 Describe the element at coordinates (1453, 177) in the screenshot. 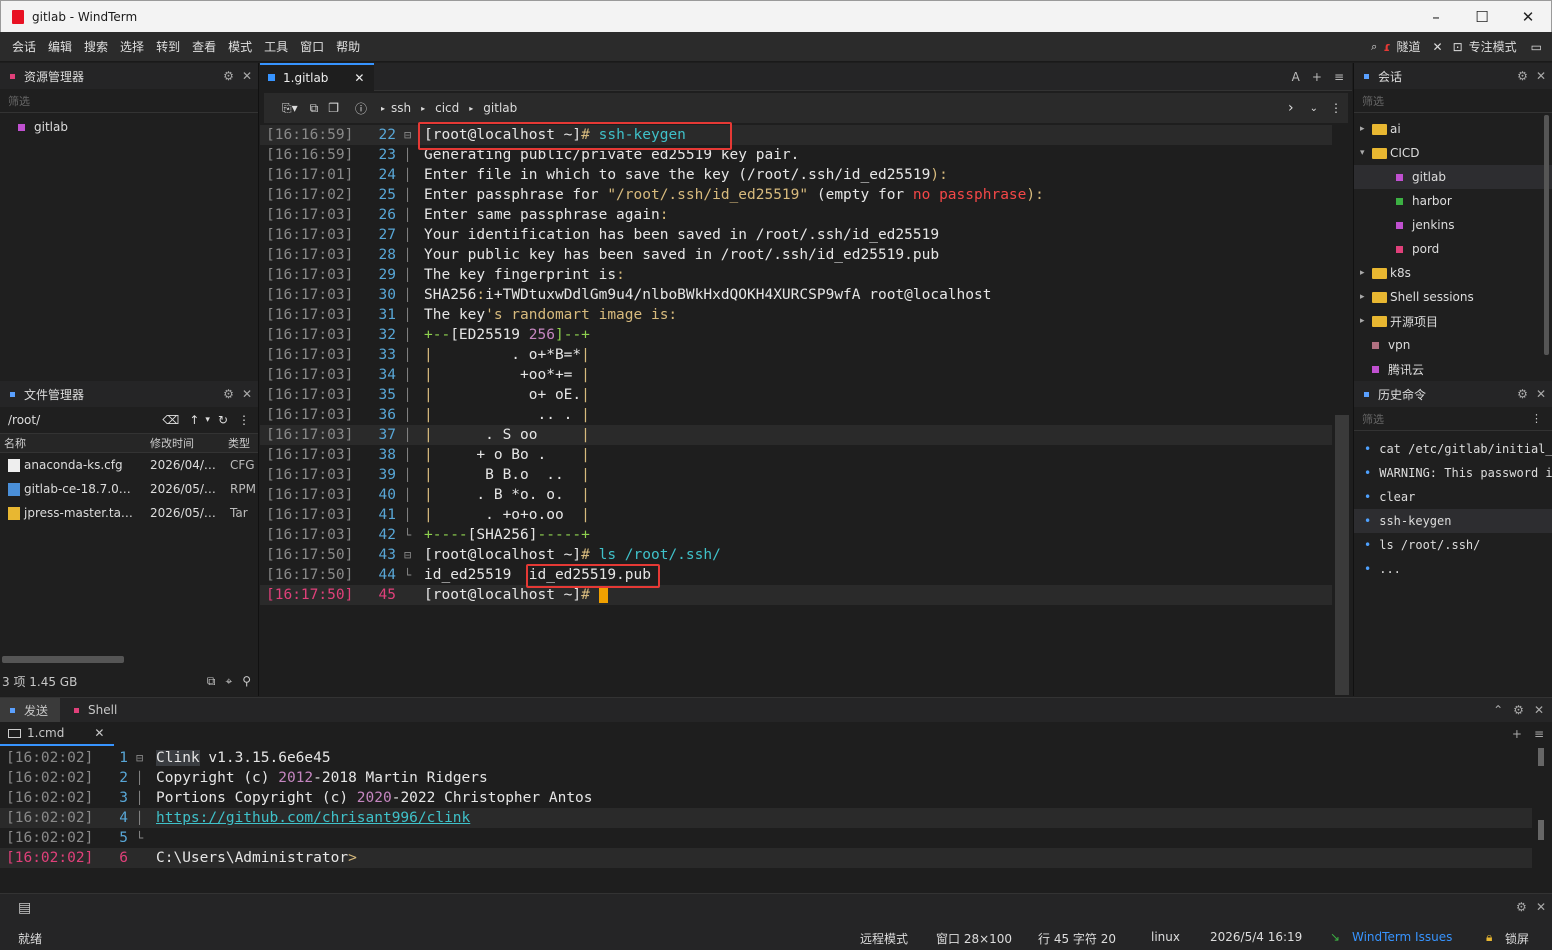

I see `session-item: gitlab` at that location.